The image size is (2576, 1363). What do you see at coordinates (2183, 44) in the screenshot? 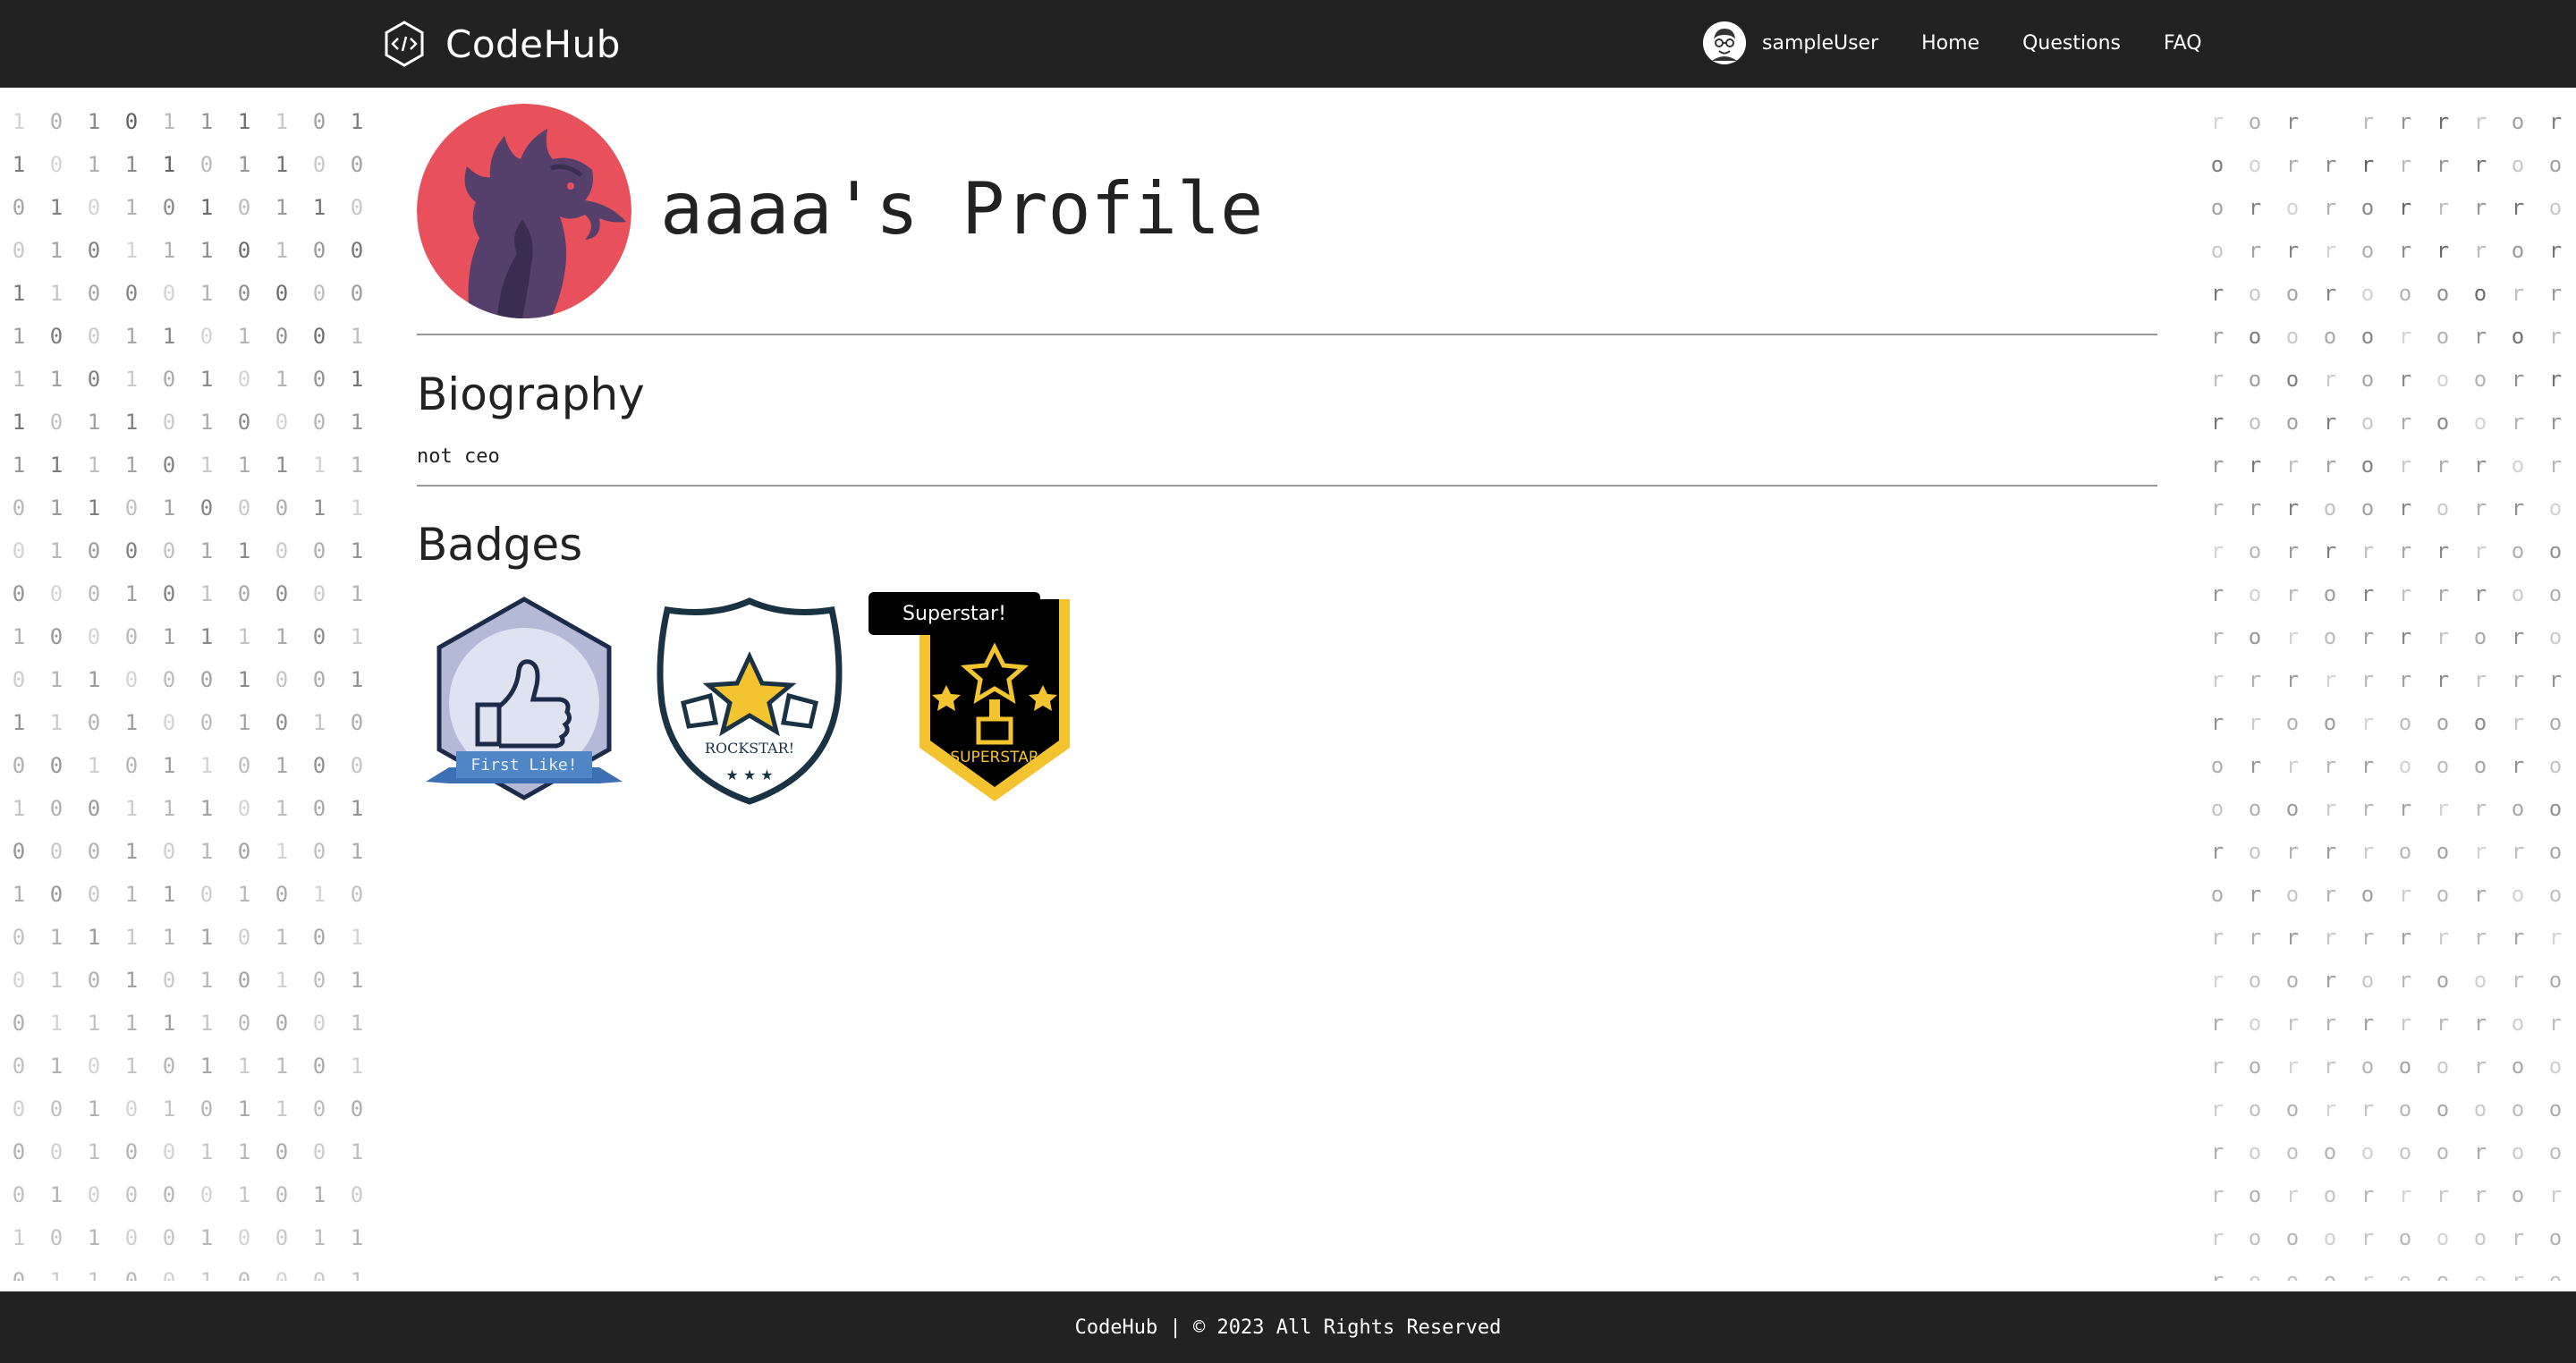
I see `nav-link-faq: FAQ` at bounding box center [2183, 44].